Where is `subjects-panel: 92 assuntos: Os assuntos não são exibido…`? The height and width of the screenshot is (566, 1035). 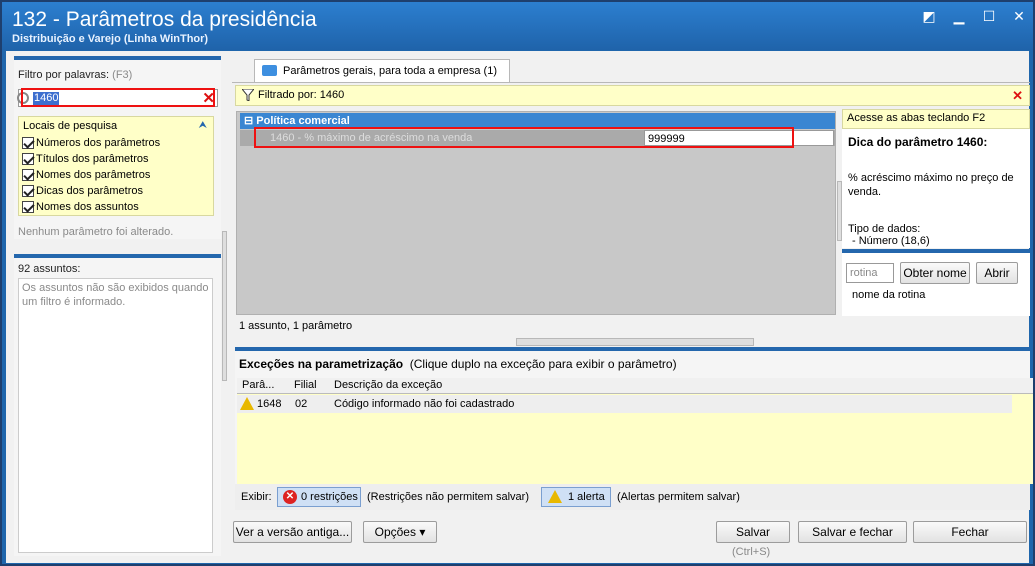
subjects-panel: 92 assuntos: Os assuntos não são exibido… is located at coordinates (117, 405).